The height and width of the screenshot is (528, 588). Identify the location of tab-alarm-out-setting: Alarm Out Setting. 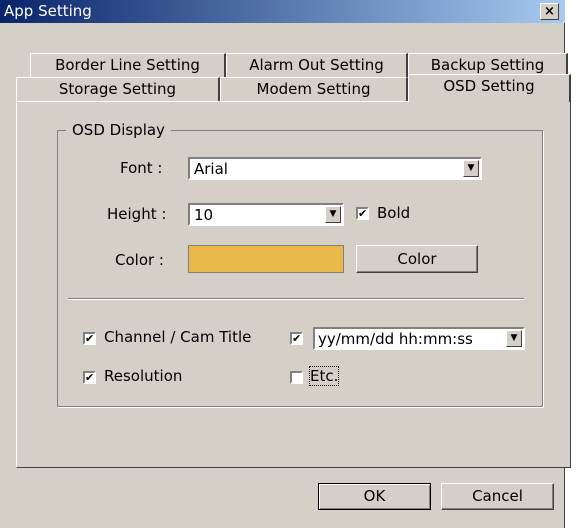
(317, 65).